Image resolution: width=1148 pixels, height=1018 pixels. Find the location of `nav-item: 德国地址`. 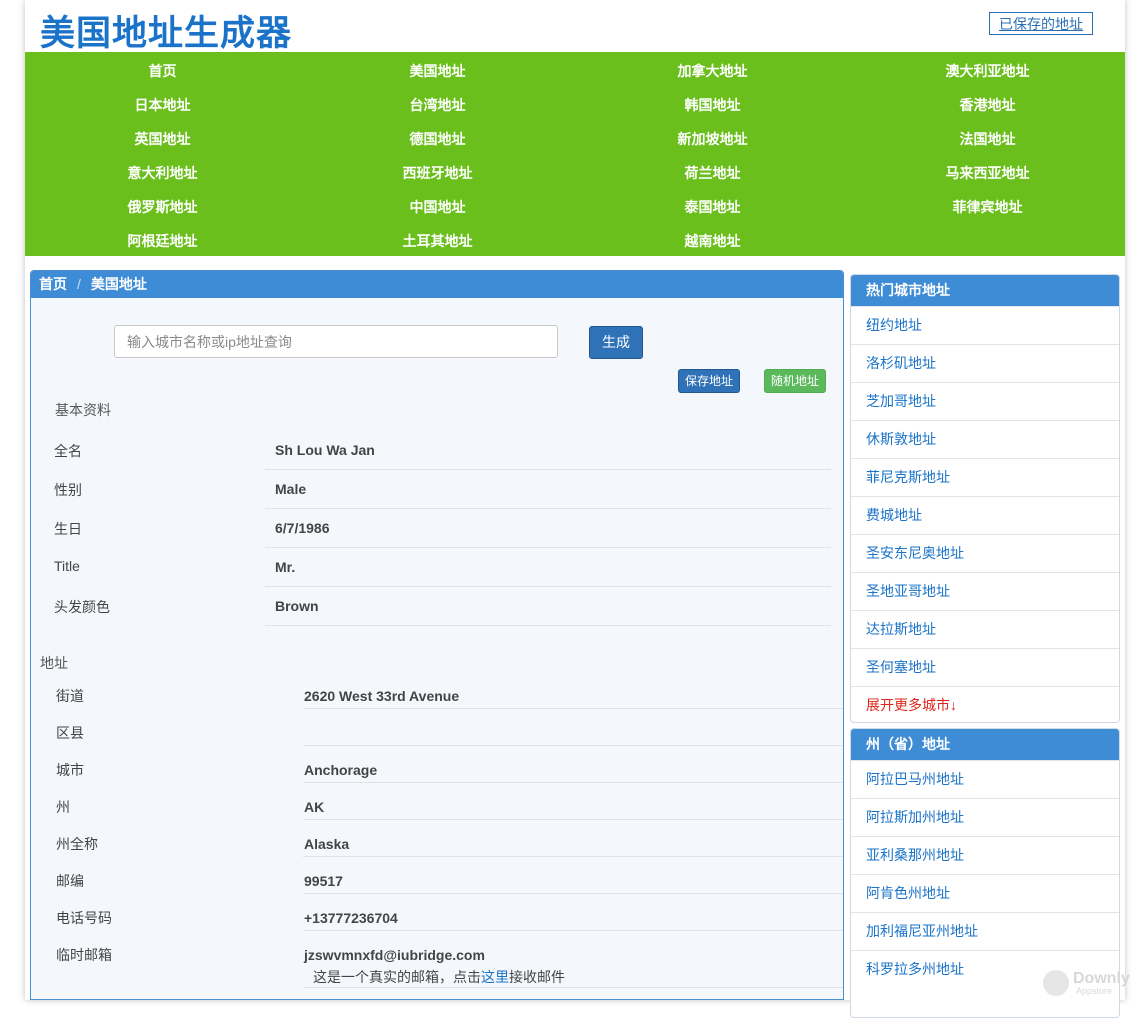

nav-item: 德国地址 is located at coordinates (437, 139).